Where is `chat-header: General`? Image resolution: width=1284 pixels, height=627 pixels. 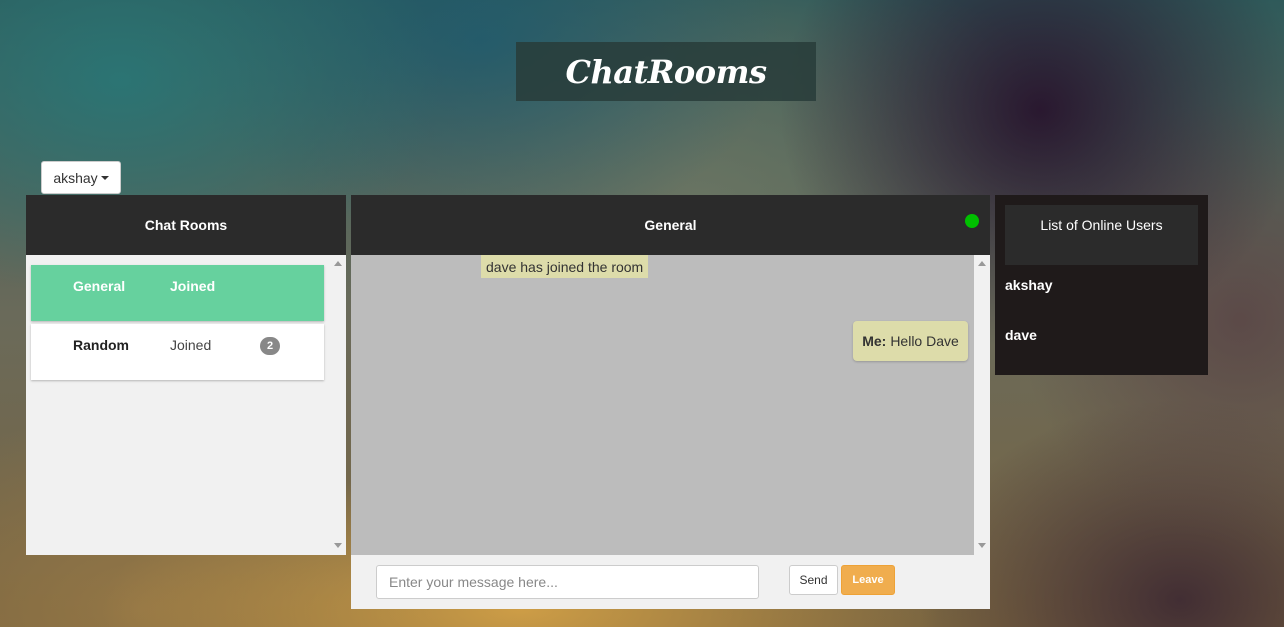 chat-header: General is located at coordinates (670, 225).